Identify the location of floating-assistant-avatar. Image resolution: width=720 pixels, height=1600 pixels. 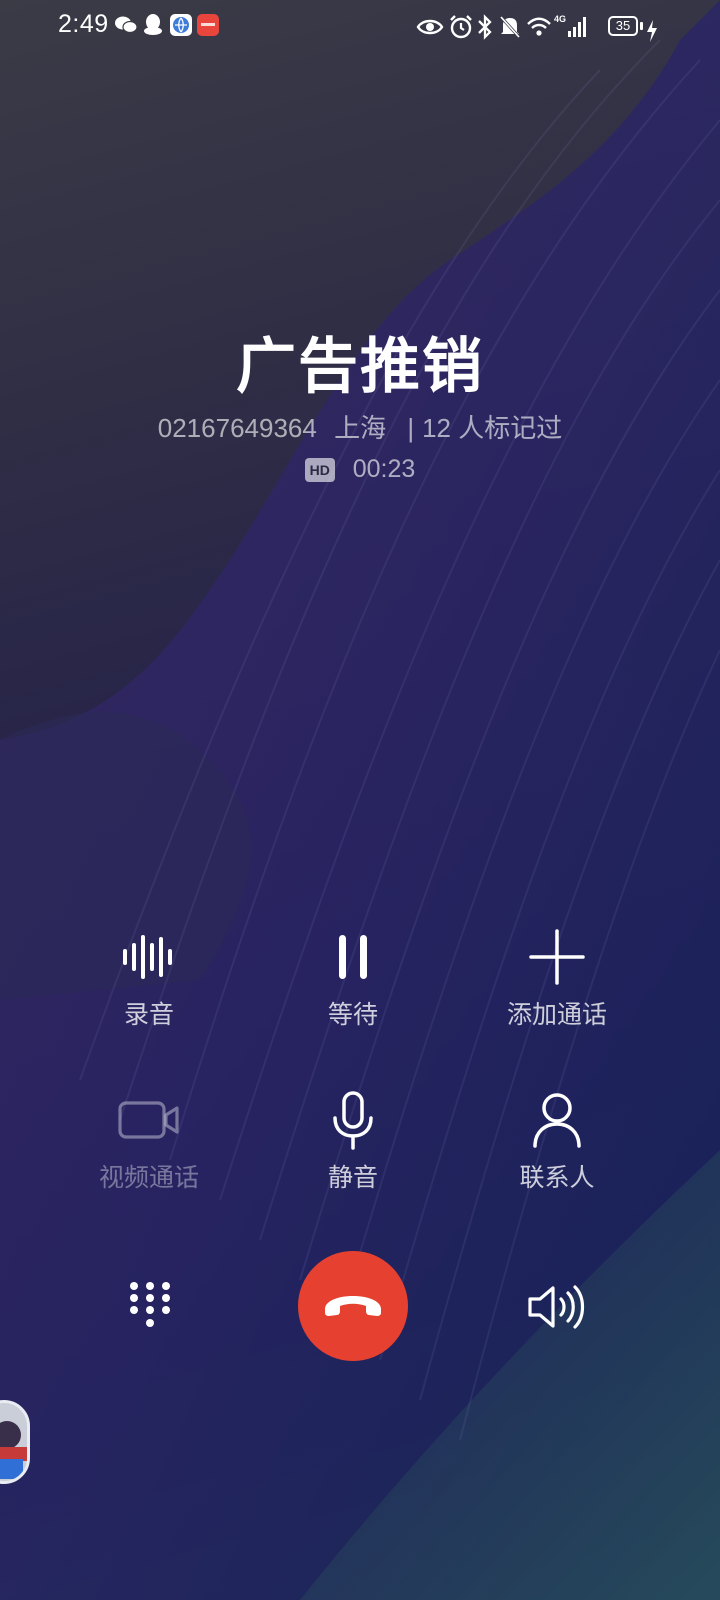
(15, 1442).